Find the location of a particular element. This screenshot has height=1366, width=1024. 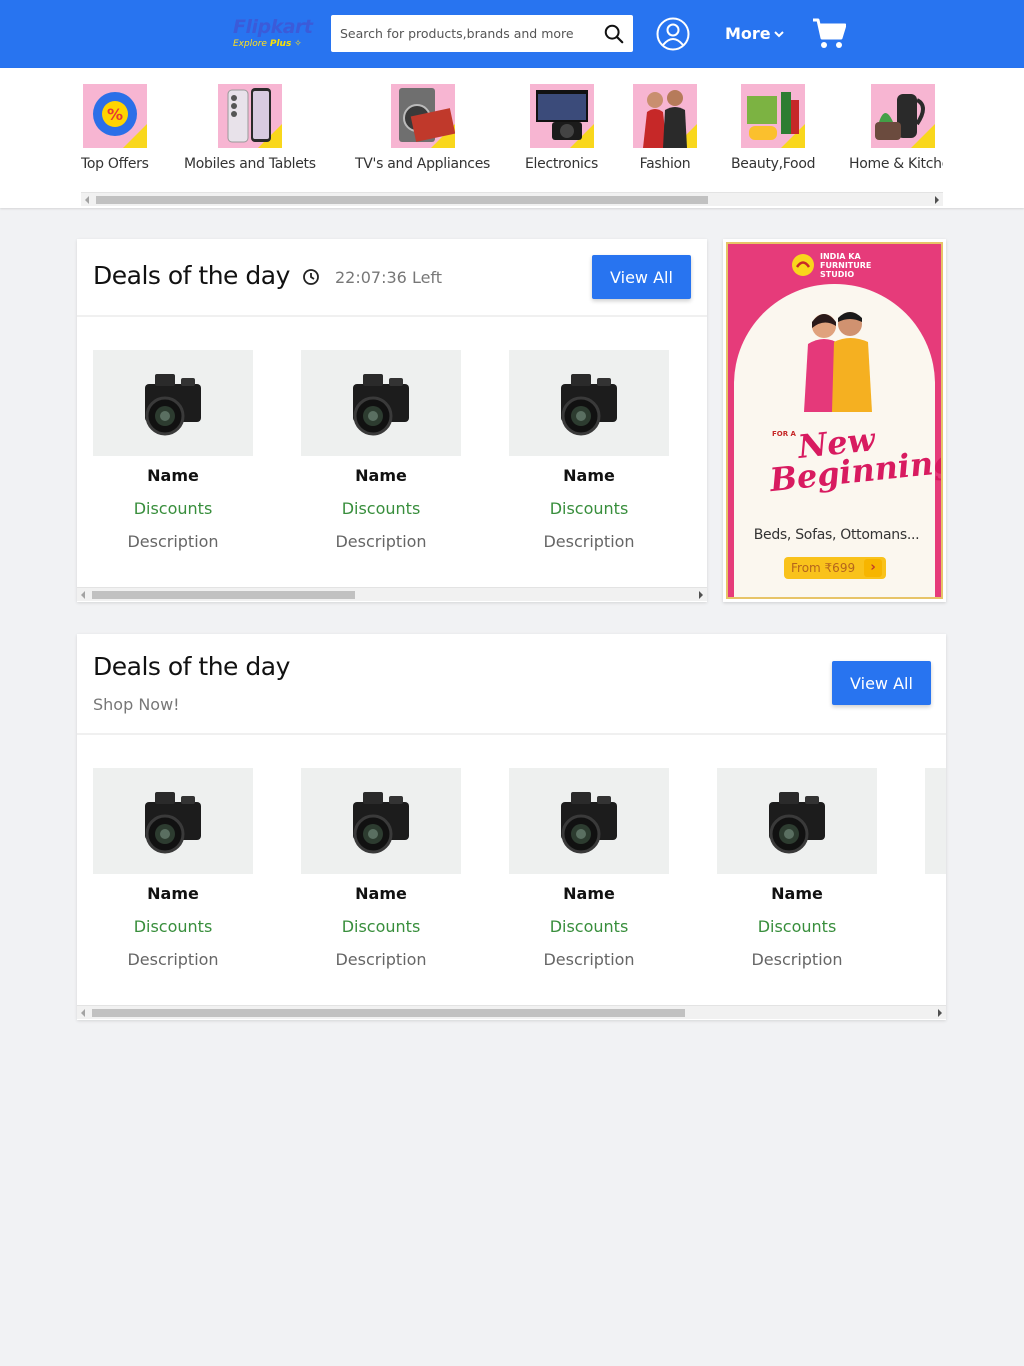

search-box is located at coordinates (482, 33).